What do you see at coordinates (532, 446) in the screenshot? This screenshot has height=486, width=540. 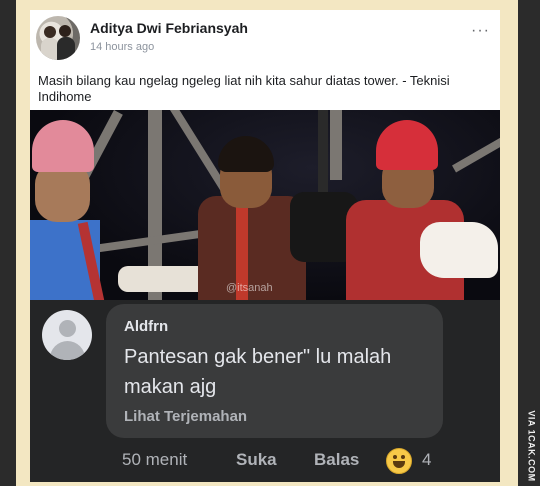 I see `side-watermark: VIA 1CAK.COM` at bounding box center [532, 446].